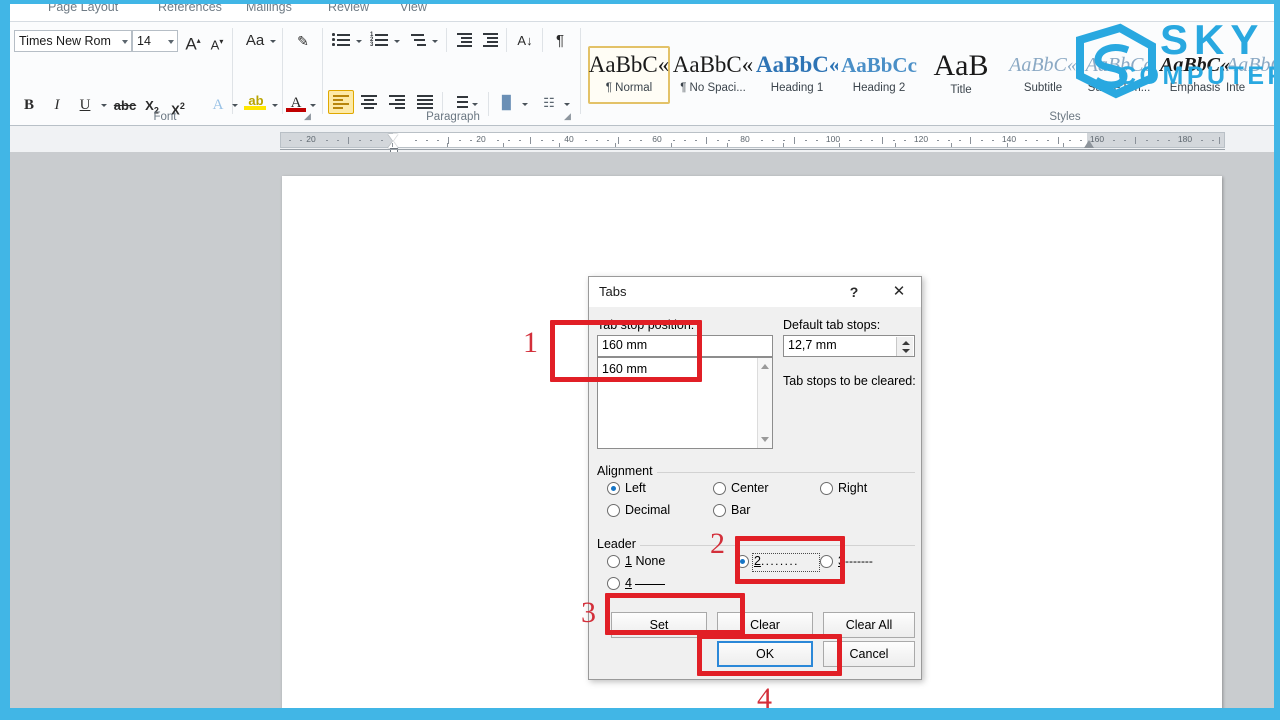 The image size is (1280, 720). I want to click on align-right-icon, so click(397, 102).